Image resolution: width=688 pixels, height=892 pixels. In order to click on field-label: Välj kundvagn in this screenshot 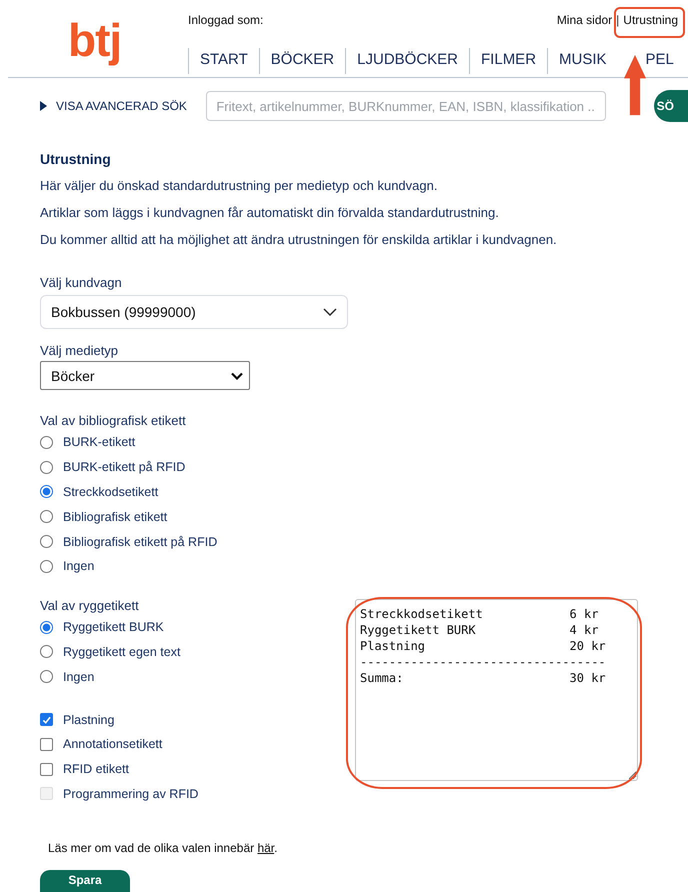, I will do `click(81, 283)`.